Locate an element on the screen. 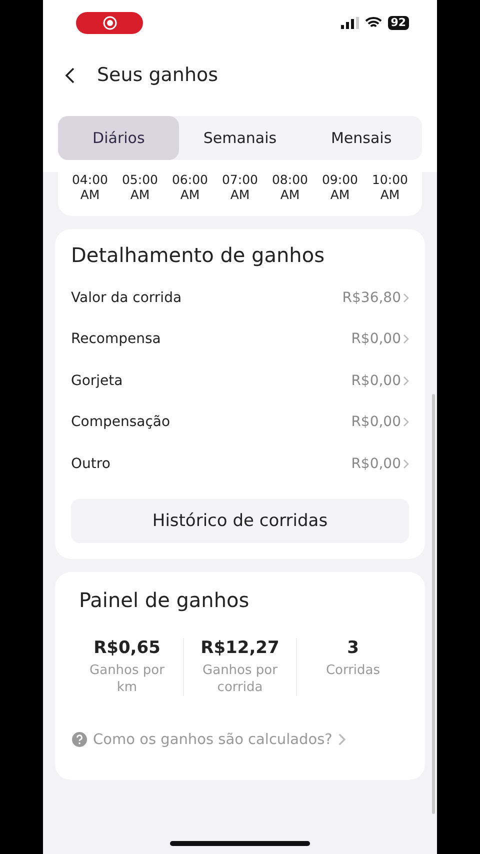  period-tab: Mensais is located at coordinates (361, 138).